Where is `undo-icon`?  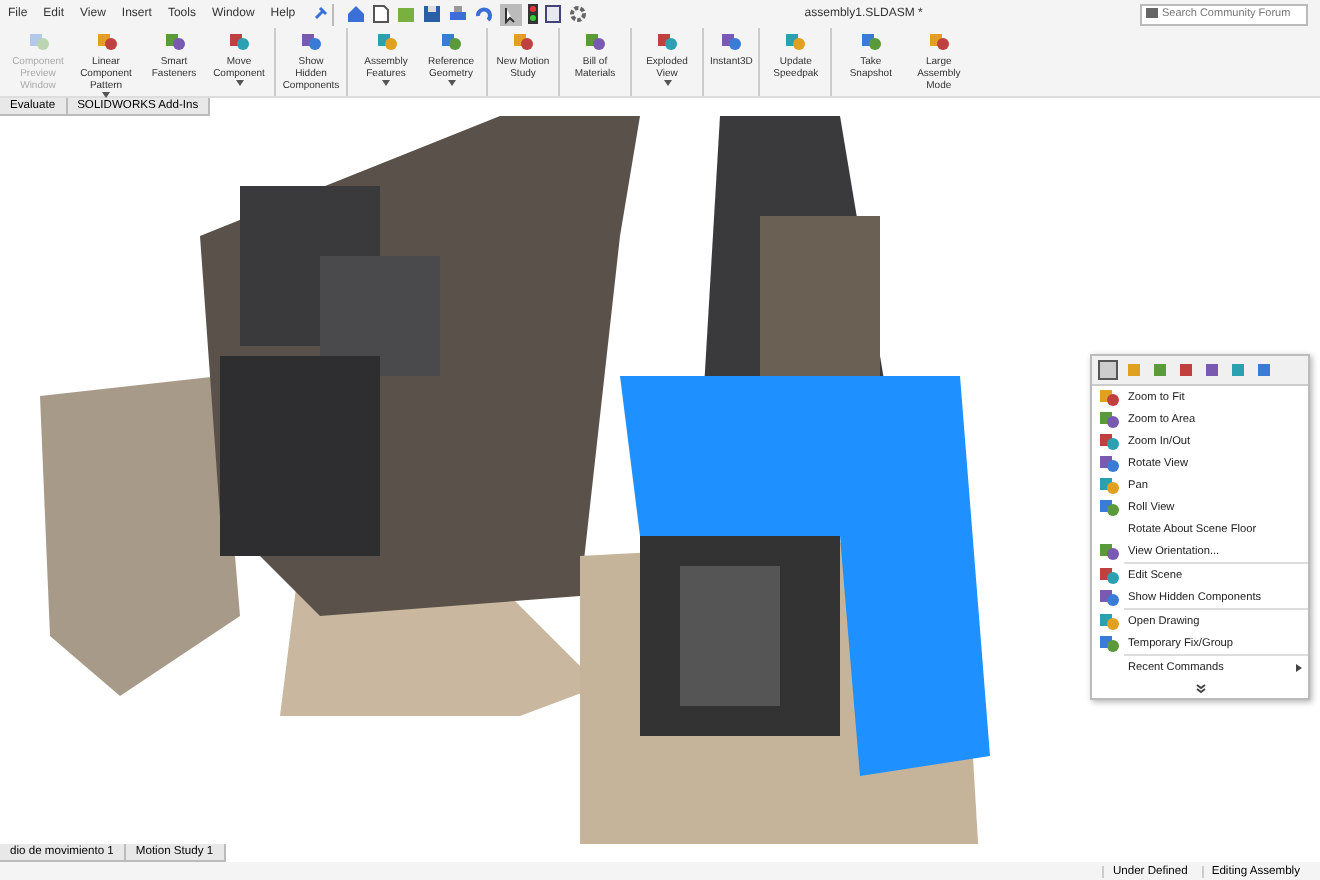
undo-icon is located at coordinates (483, 14).